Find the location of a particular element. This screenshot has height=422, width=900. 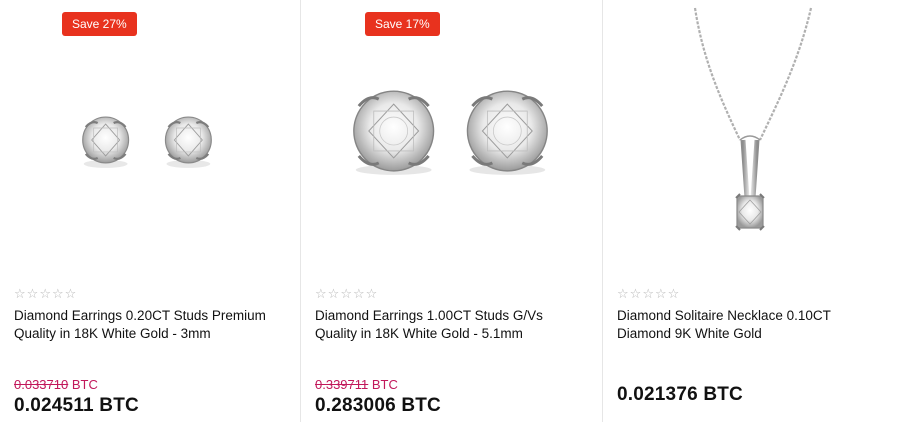

necklace-pendant is located at coordinates (750, 183).